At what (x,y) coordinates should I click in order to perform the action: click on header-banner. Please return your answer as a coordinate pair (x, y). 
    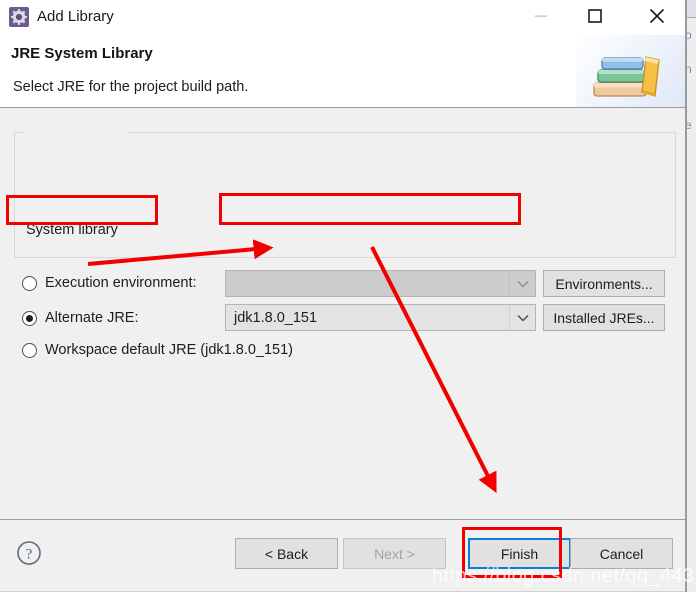
    Looking at the image, I should click on (630, 71).